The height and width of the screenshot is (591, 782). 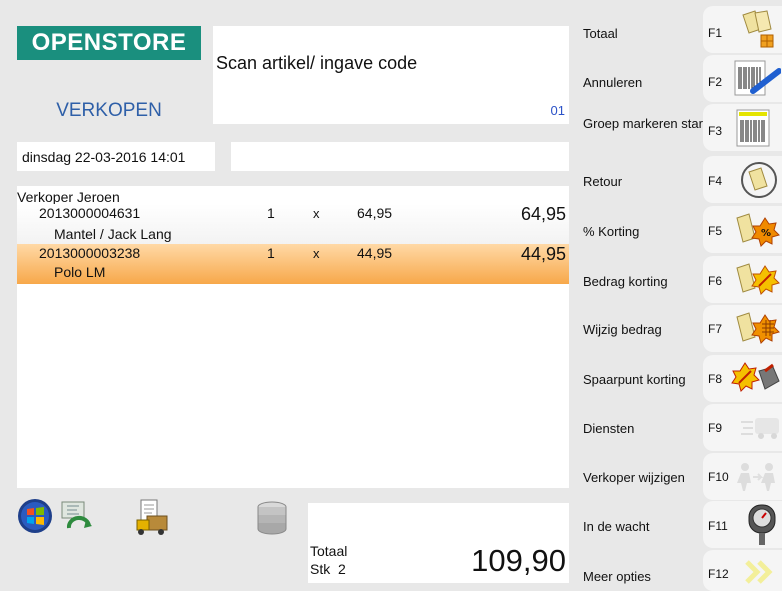 What do you see at coordinates (617, 576) in the screenshot?
I see `function-label: Meer opties` at bounding box center [617, 576].